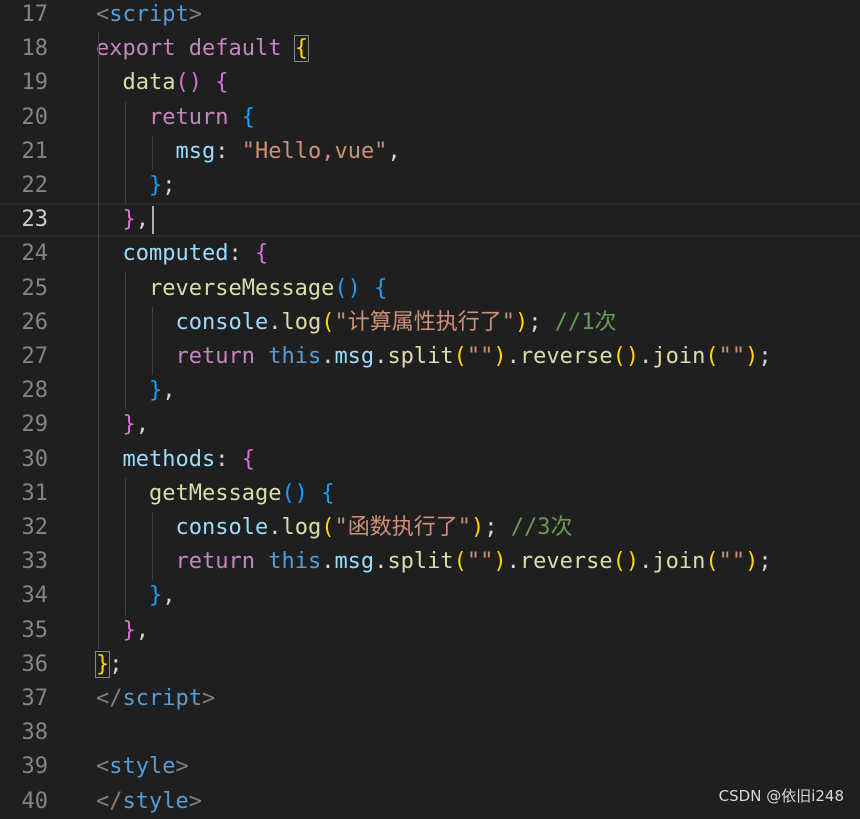 This screenshot has width=860, height=819. I want to click on code-text: computed: {, so click(182, 254).